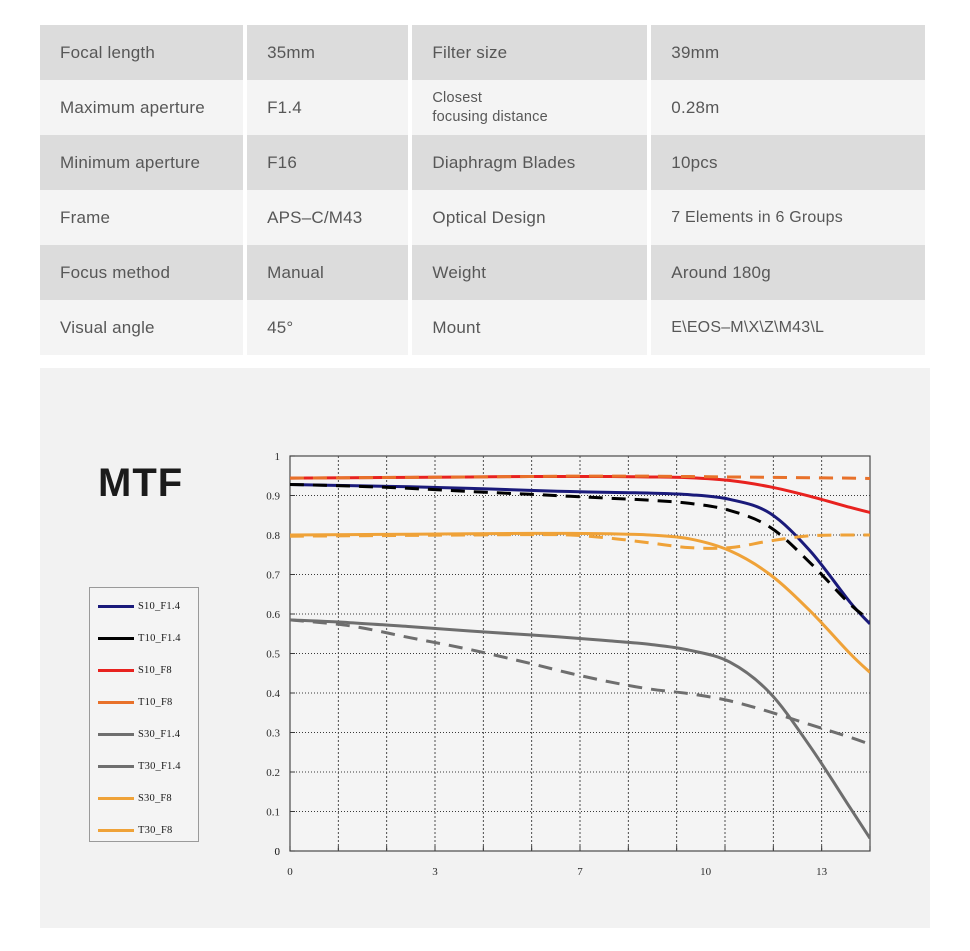  I want to click on y-tick-label: 0.5, so click(273, 655).